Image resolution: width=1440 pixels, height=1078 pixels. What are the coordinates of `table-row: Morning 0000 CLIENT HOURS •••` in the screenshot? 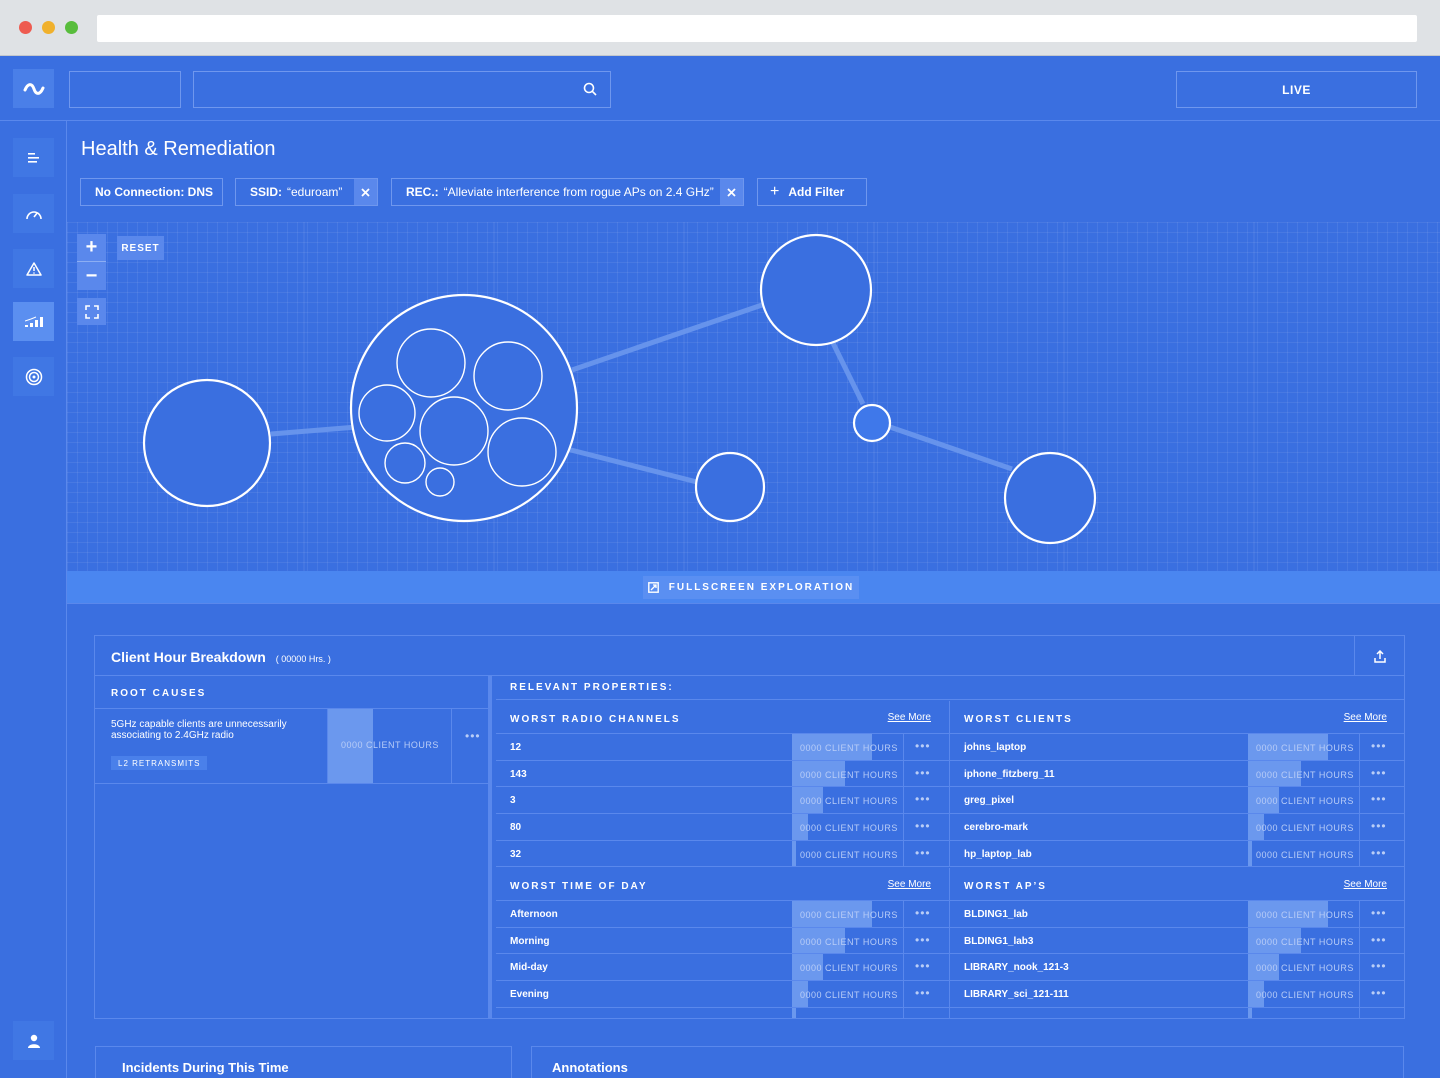 It's located at (722, 941).